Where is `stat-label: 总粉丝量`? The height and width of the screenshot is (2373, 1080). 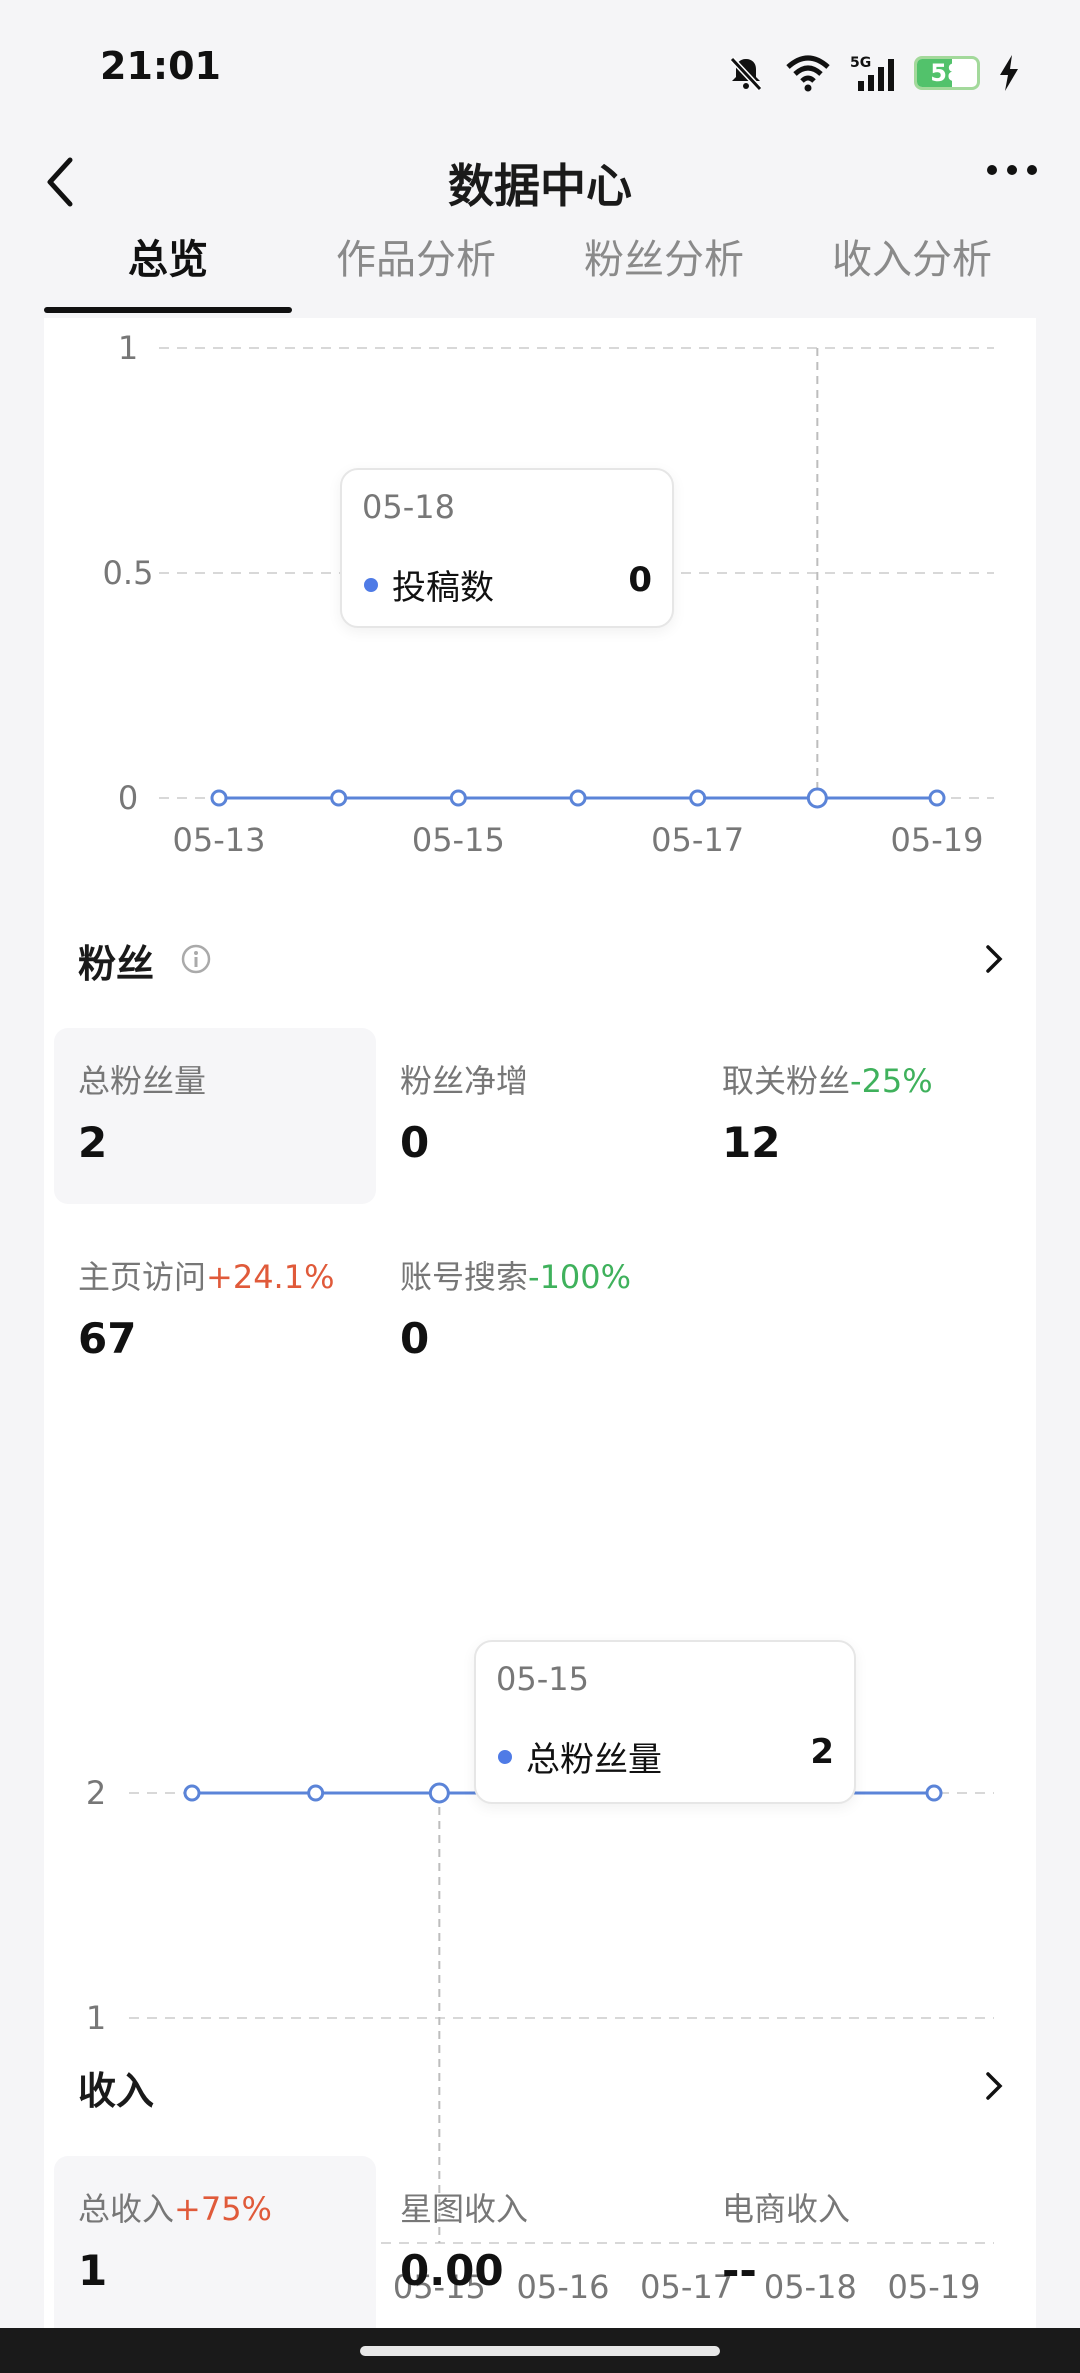 stat-label: 总粉丝量 is located at coordinates (142, 1081).